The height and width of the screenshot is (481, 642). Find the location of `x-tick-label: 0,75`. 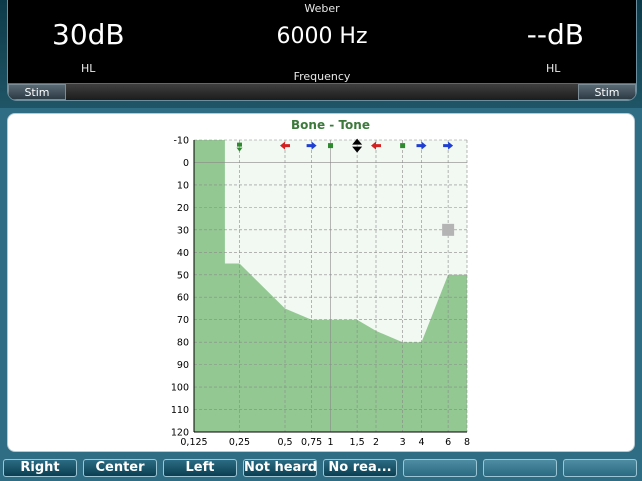

x-tick-label: 0,75 is located at coordinates (311, 442).